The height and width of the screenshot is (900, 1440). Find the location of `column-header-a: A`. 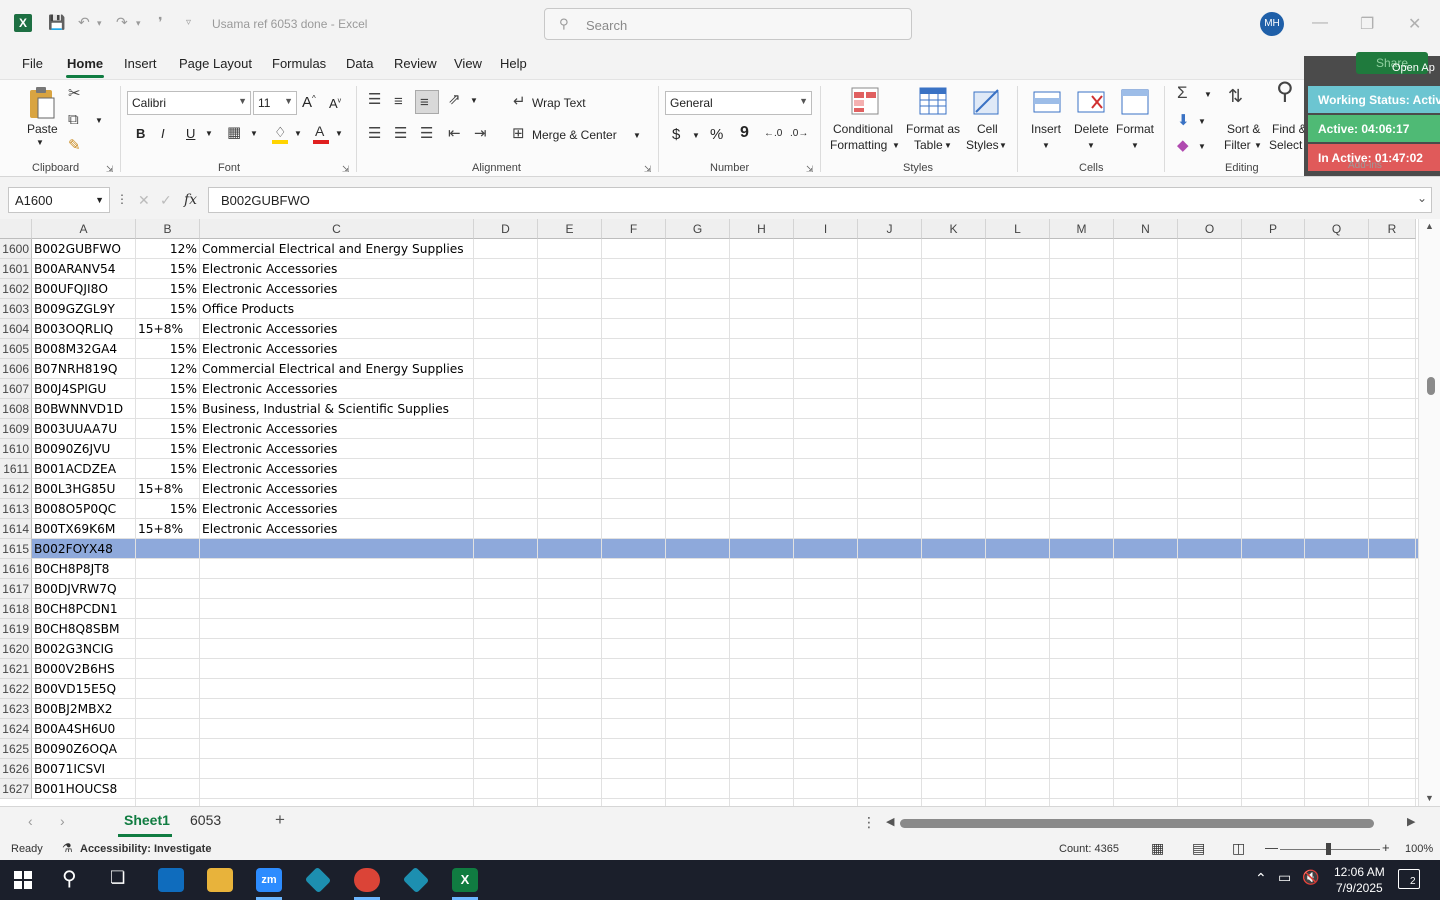

column-header-a: A is located at coordinates (84, 229).